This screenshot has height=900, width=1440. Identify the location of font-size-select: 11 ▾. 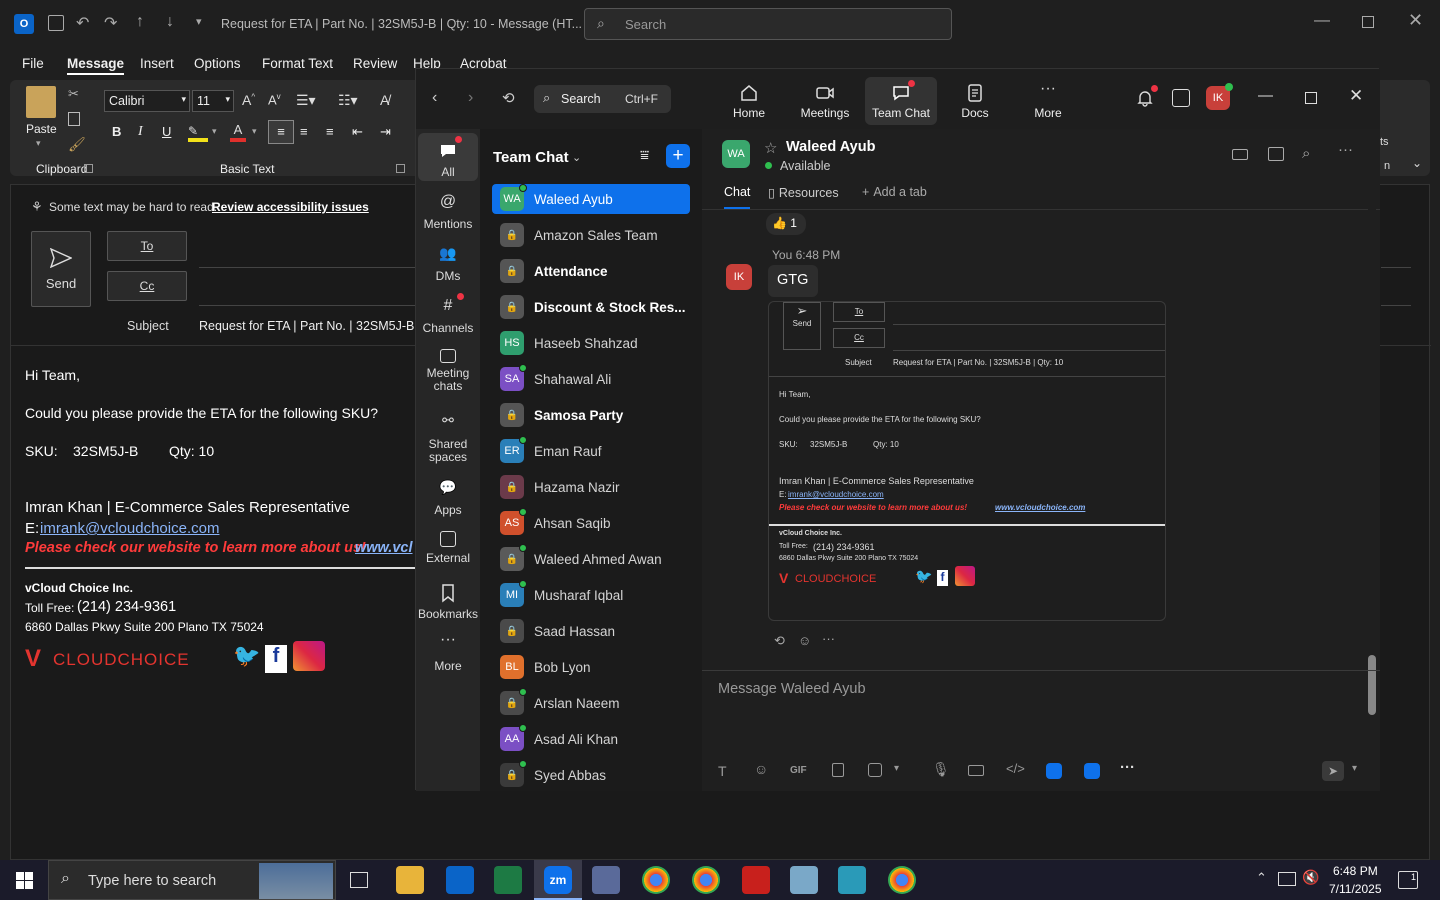
(213, 101).